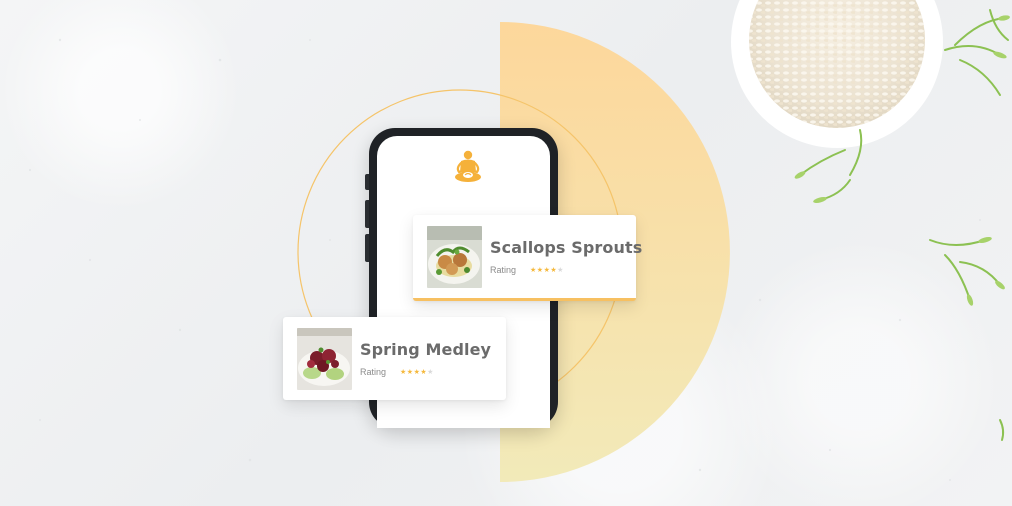  I want to click on phone-volume-down-button, so click(367, 248).